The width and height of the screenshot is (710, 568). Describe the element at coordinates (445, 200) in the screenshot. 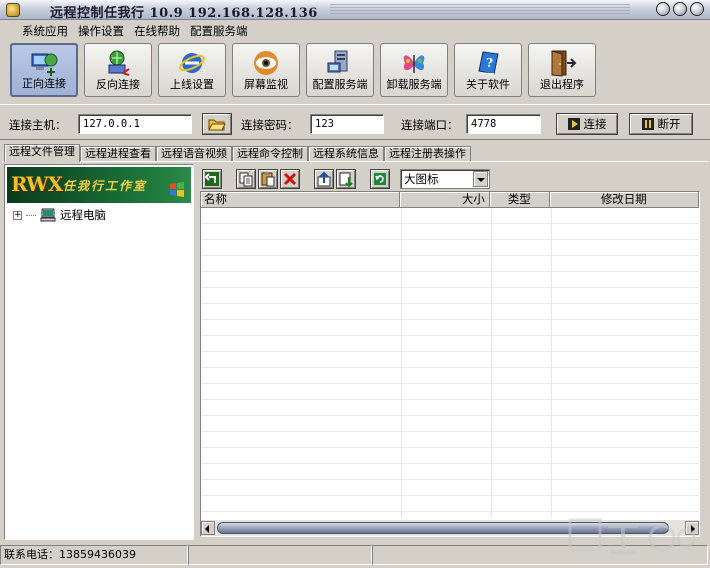

I see `column-size: 大小` at that location.